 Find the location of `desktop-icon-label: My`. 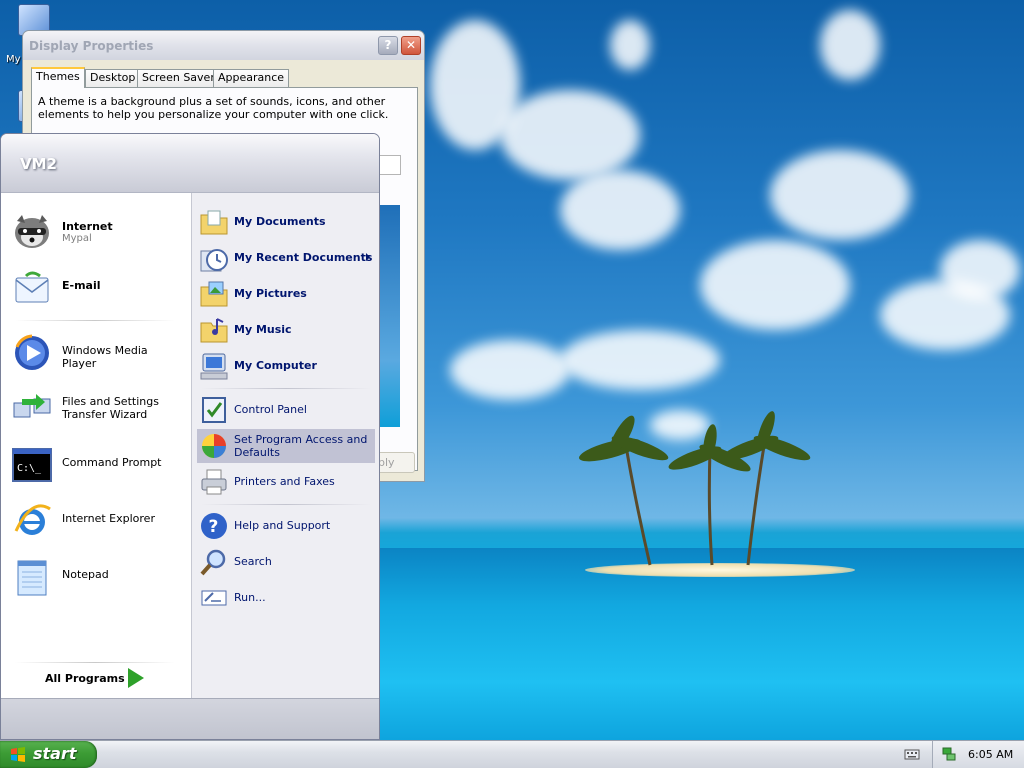

desktop-icon-label: My is located at coordinates (13, 59).